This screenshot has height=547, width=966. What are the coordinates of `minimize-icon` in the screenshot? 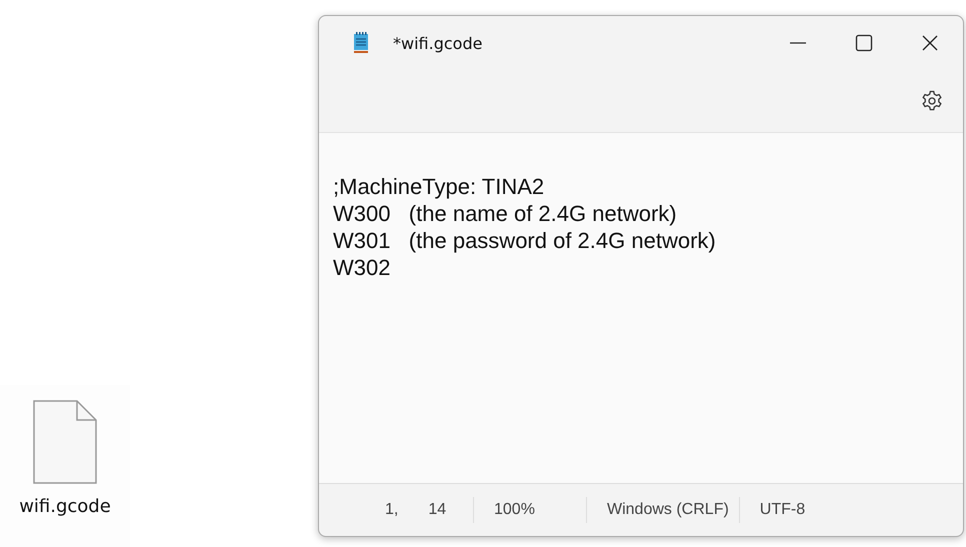 It's located at (798, 43).